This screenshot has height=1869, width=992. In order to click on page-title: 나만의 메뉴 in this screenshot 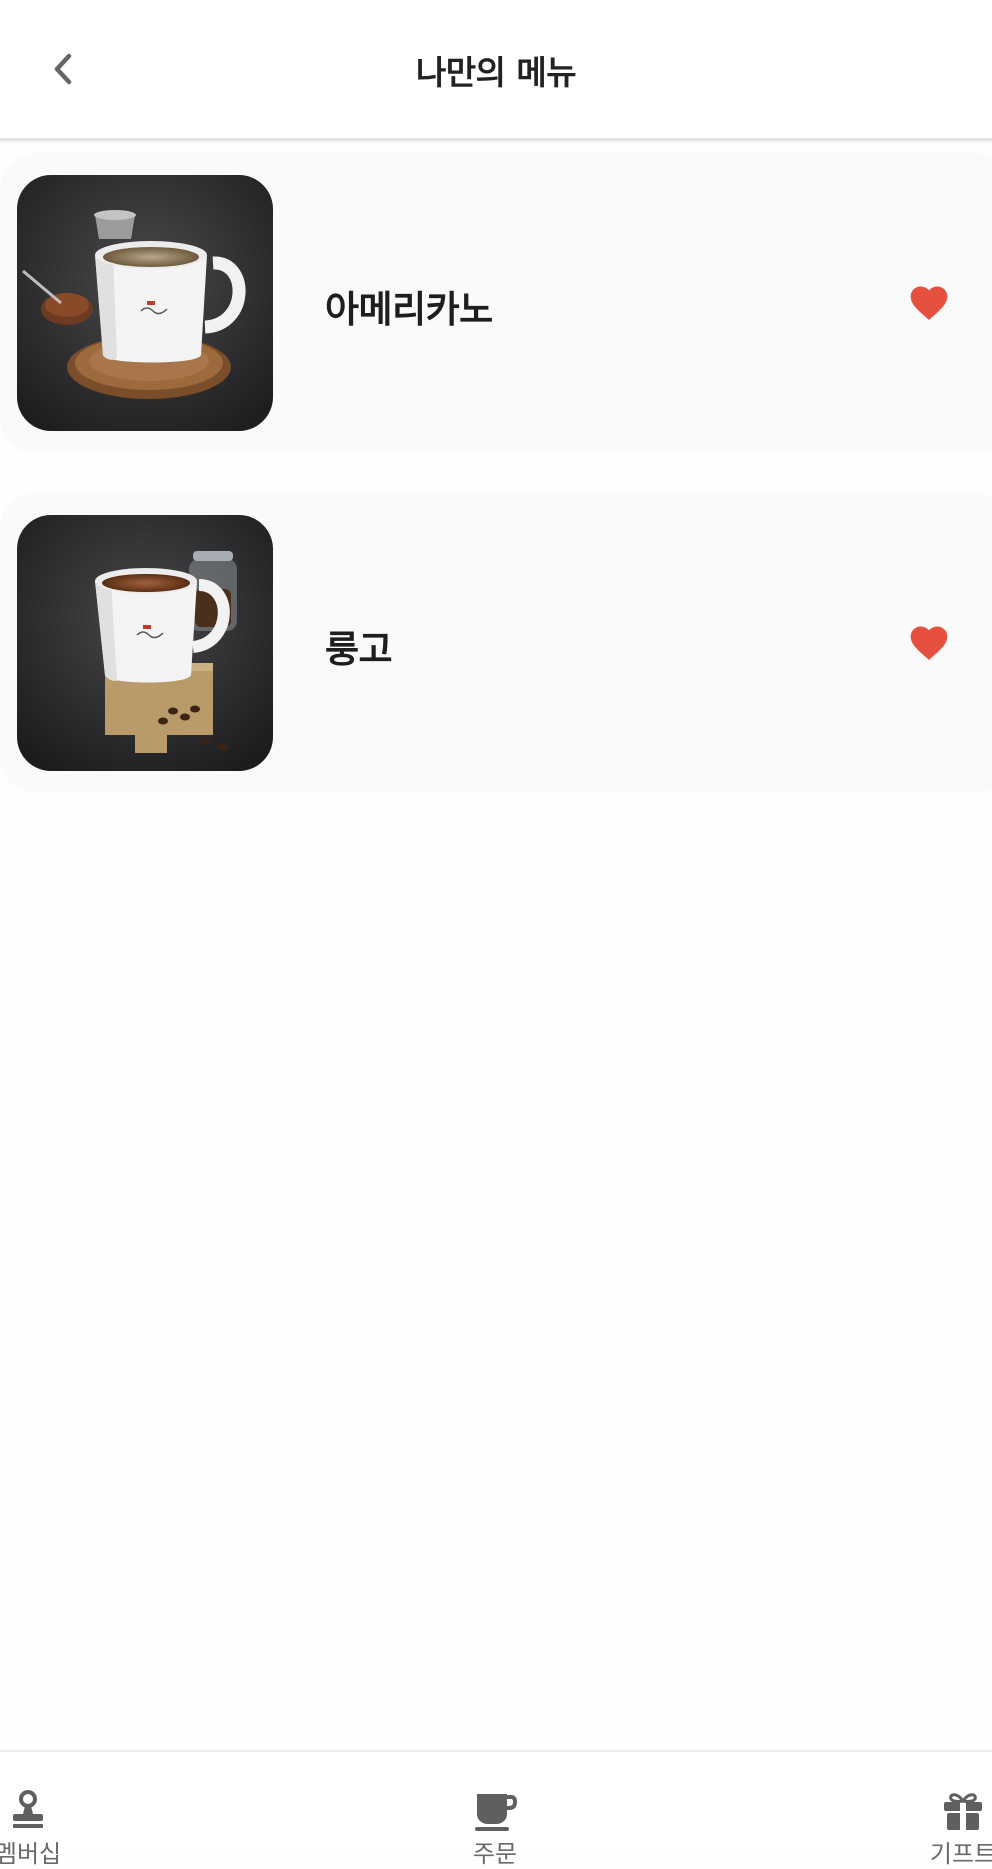, I will do `click(496, 72)`.